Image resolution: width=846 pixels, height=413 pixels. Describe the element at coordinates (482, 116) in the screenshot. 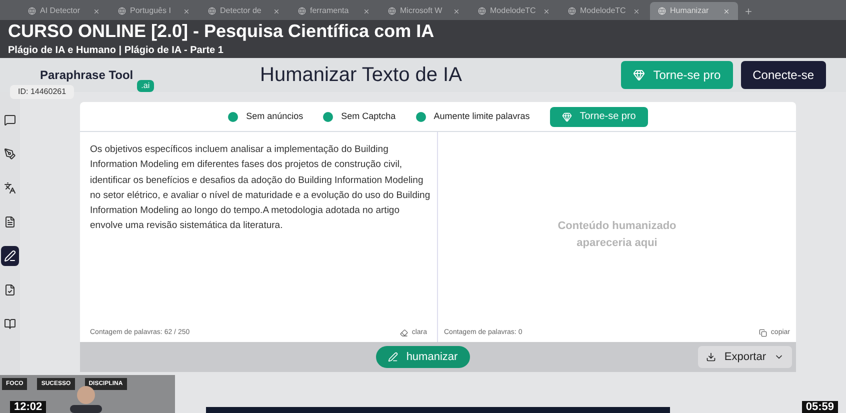

I see `feature-label: Aumente limite palavras` at that location.